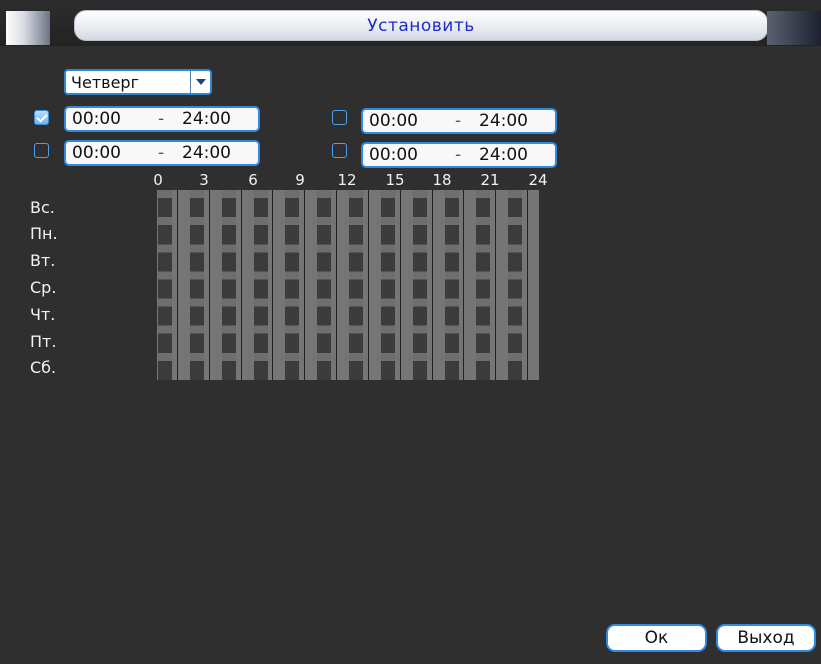 This screenshot has width=821, height=664. What do you see at coordinates (42, 207) in the screenshot?
I see `day-label-sunday: Вс.` at bounding box center [42, 207].